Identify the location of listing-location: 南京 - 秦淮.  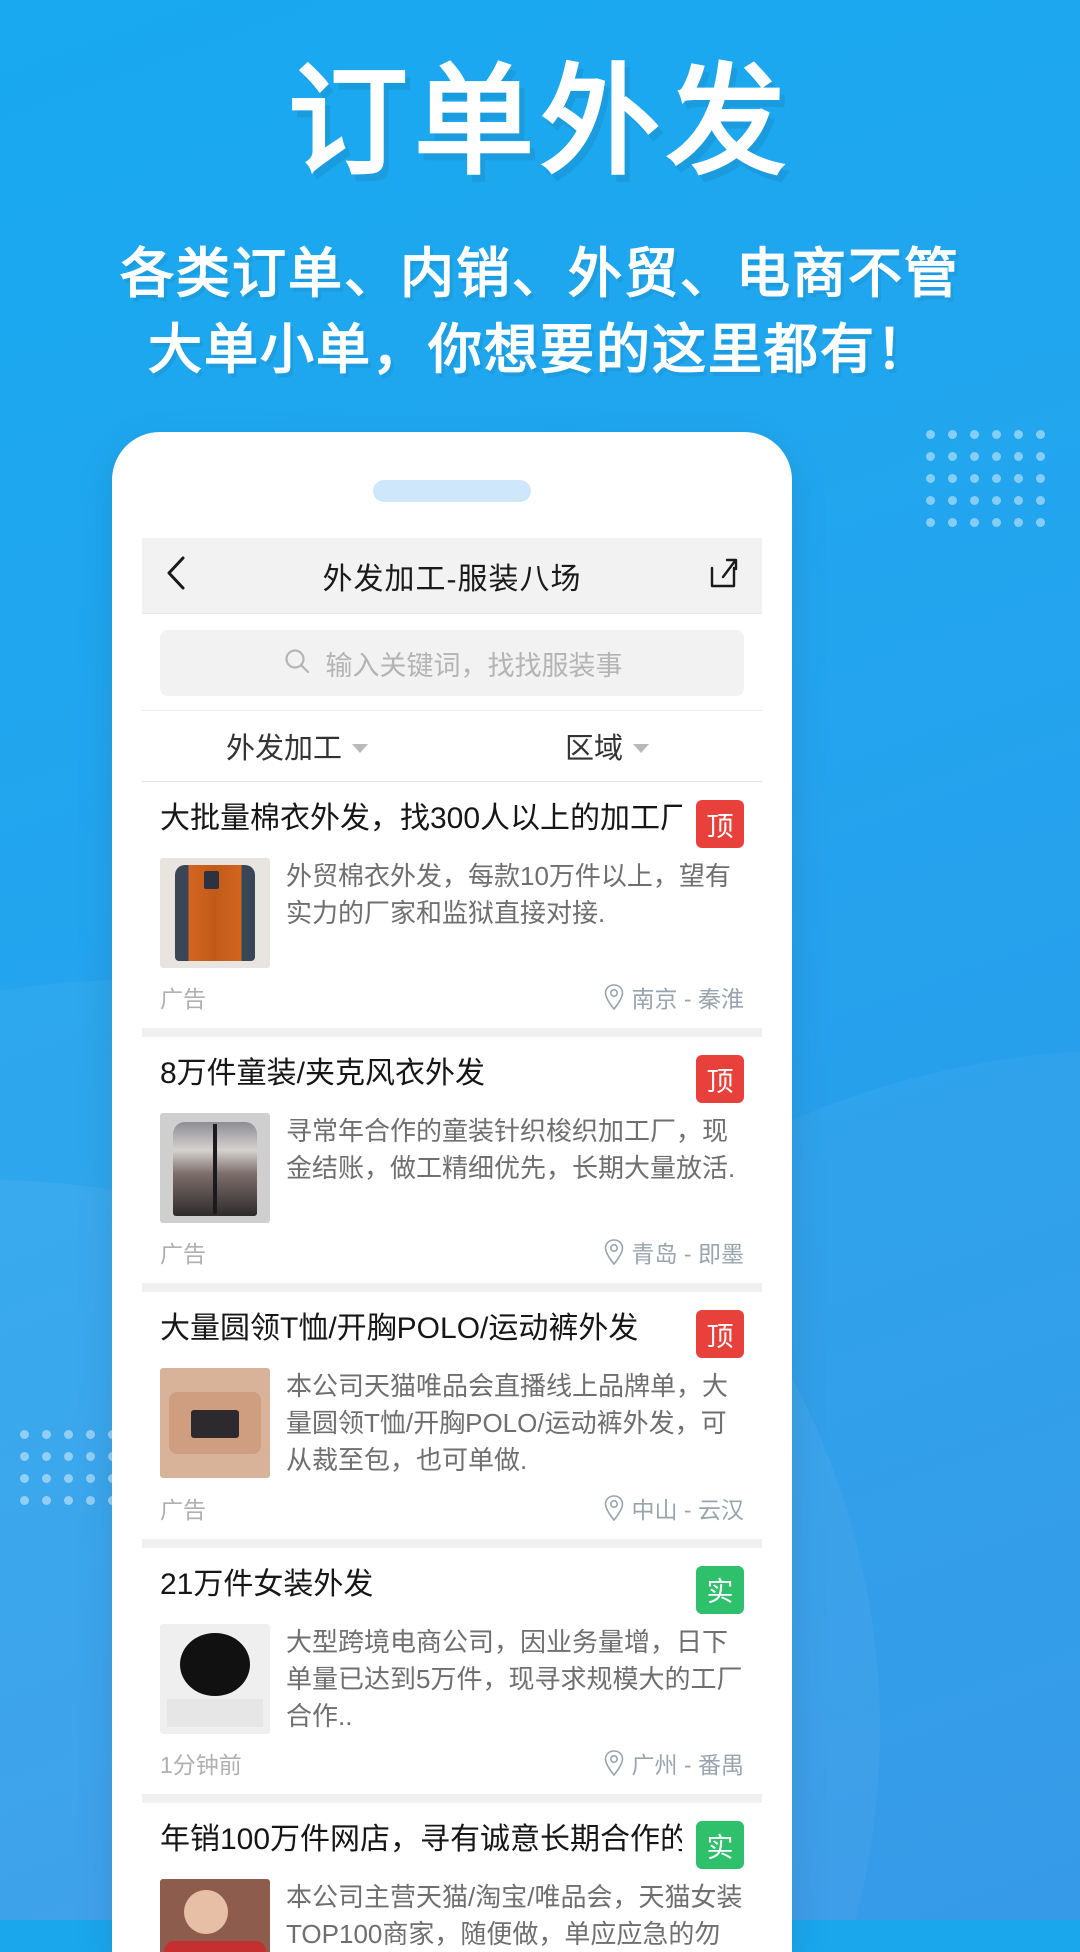
(673, 997).